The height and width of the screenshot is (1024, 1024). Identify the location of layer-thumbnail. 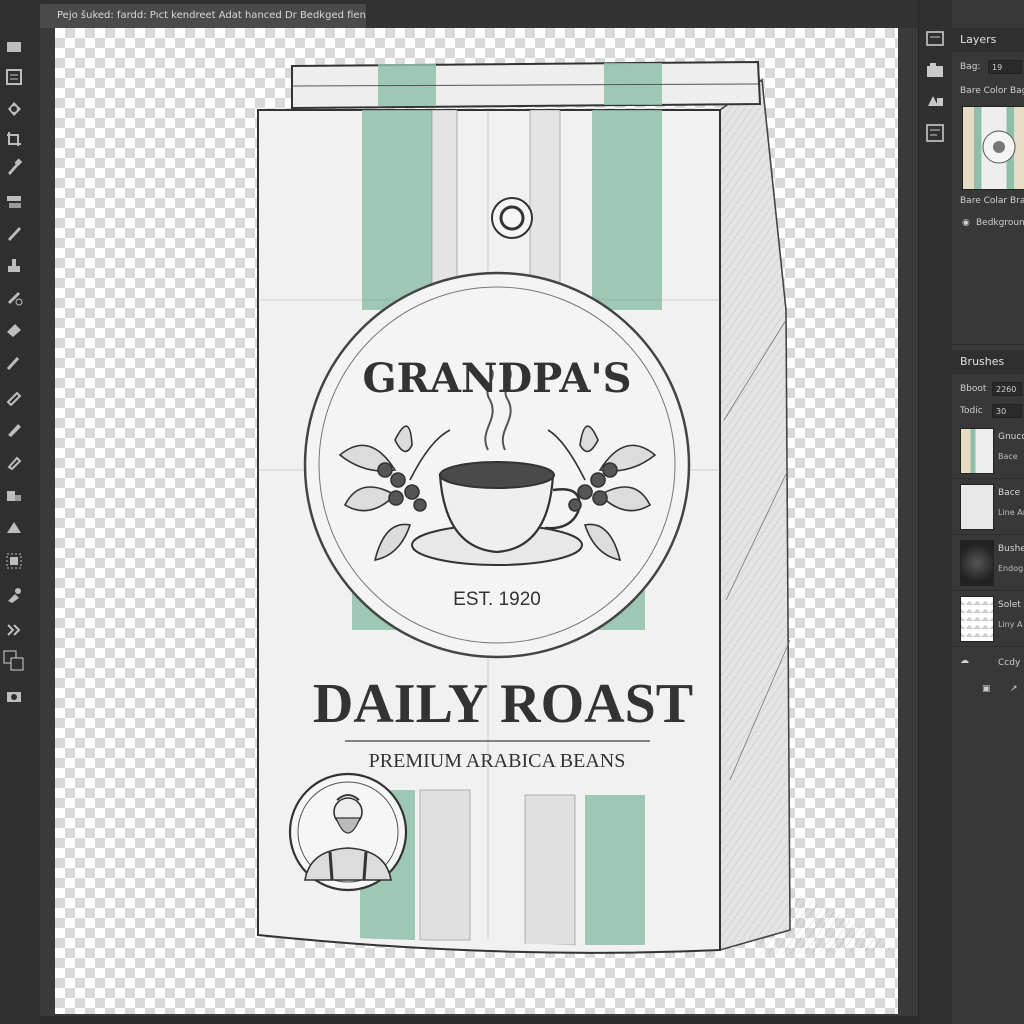
(993, 148).